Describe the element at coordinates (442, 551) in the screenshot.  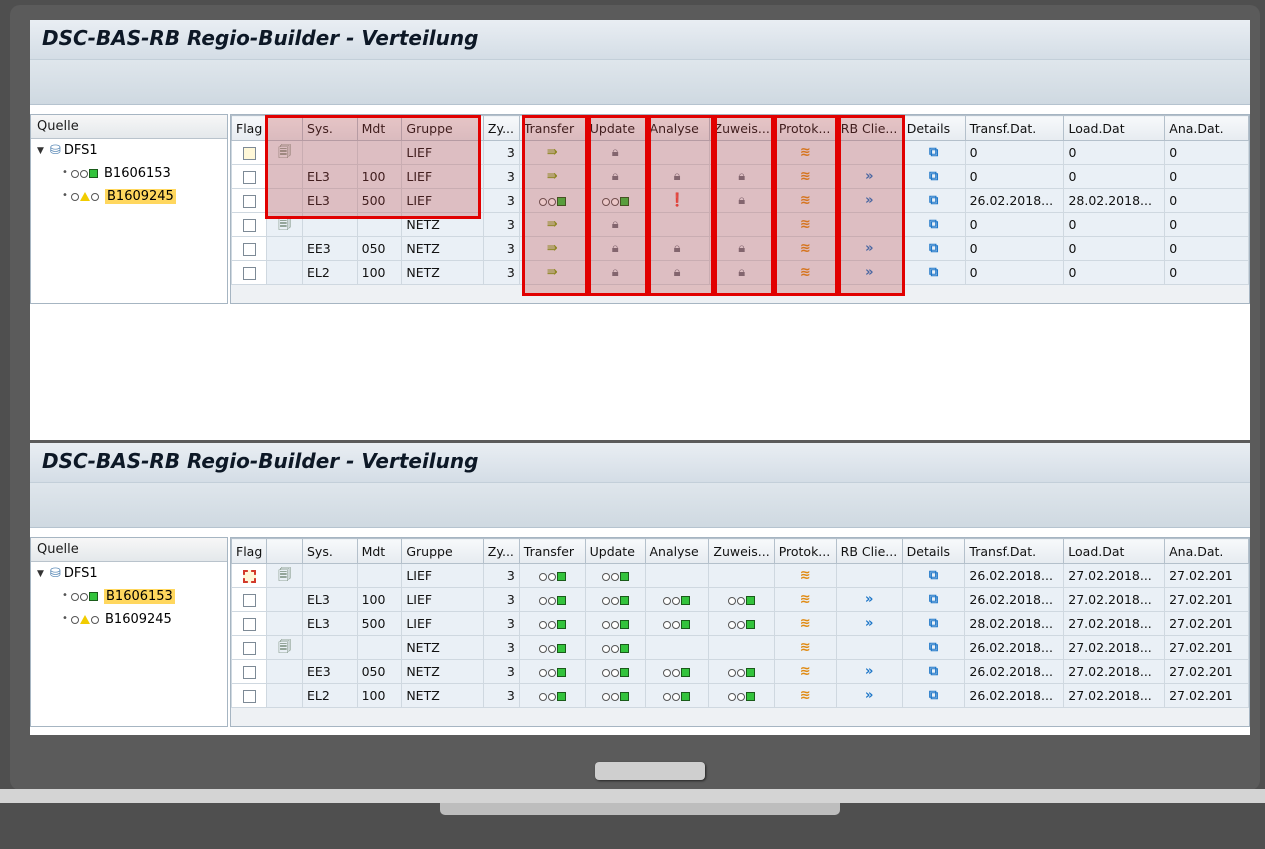
I see `column-header: Gruppe` at that location.